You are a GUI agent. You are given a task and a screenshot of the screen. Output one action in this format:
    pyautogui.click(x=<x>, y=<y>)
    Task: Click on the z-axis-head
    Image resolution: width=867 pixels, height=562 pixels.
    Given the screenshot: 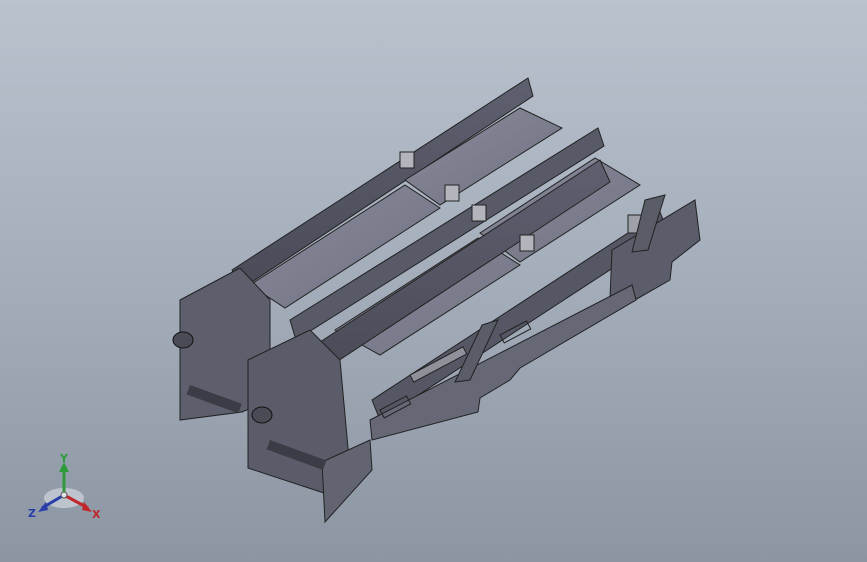 What is the action you would take?
    pyautogui.click(x=43, y=507)
    